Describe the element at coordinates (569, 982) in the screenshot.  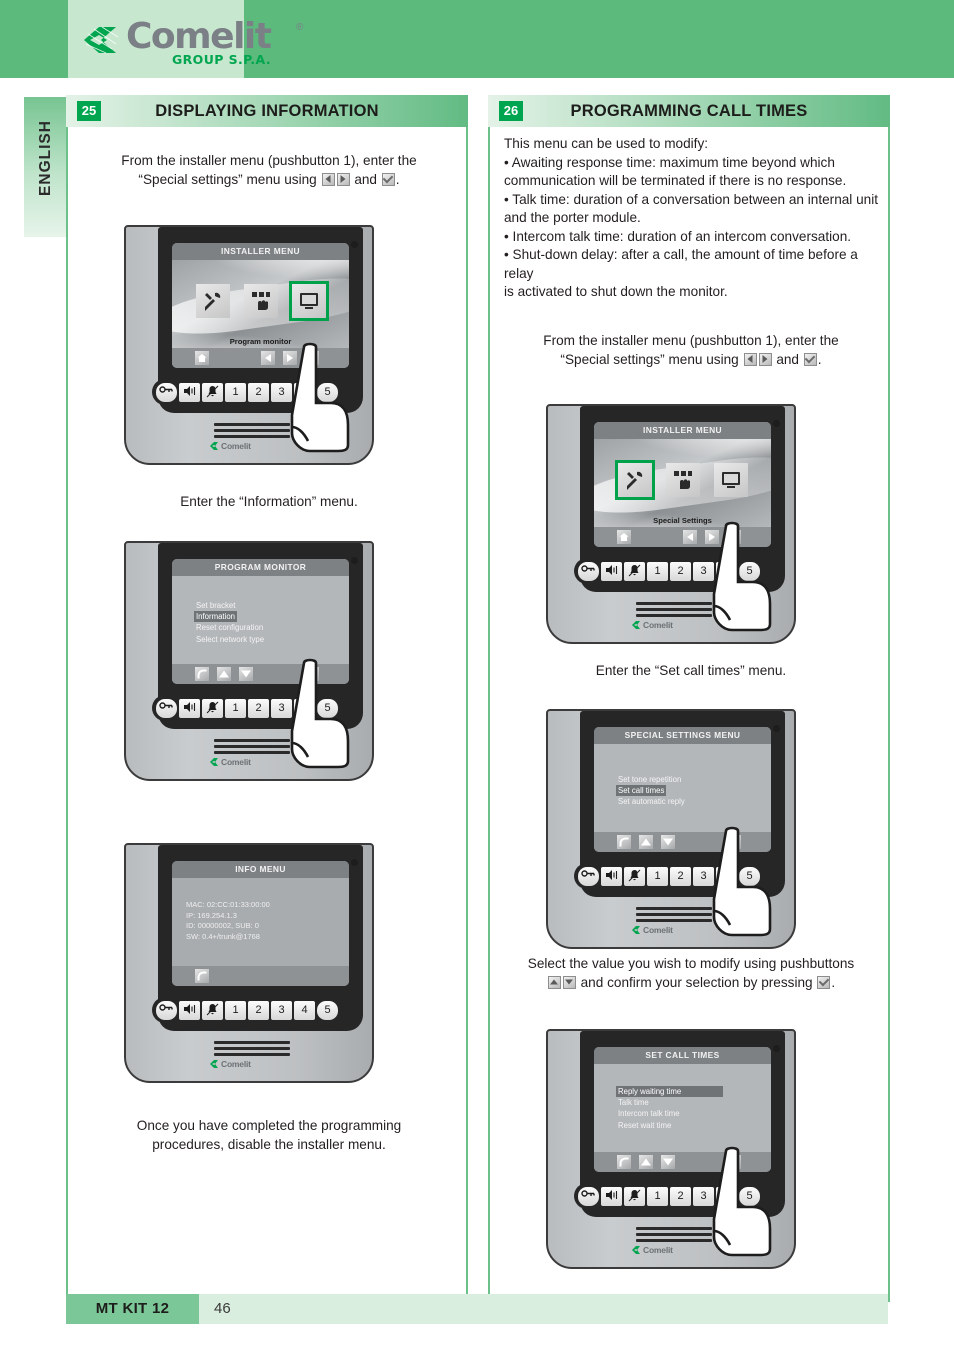
I see `down-key-glyph` at that location.